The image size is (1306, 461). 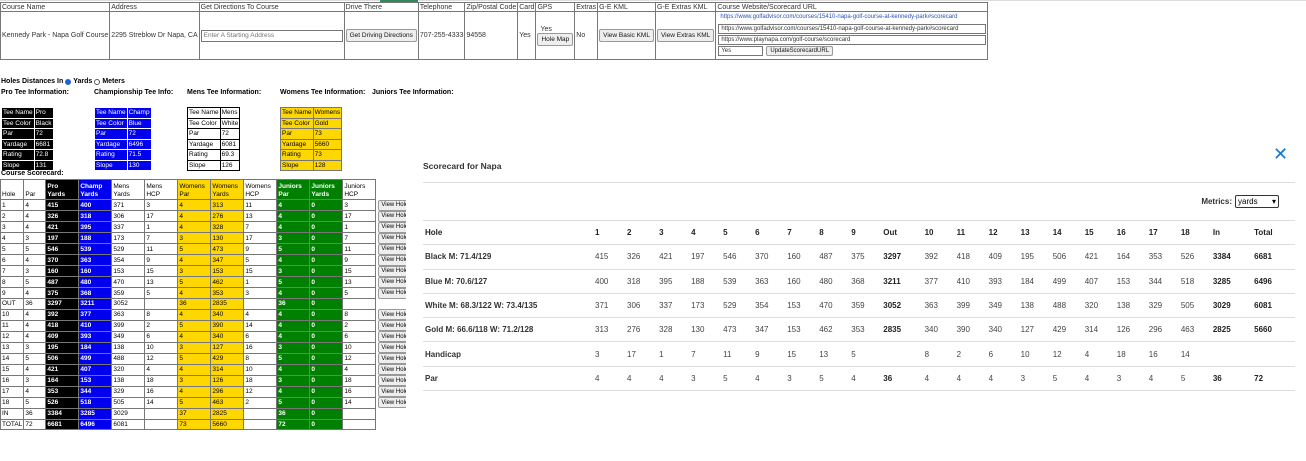 What do you see at coordinates (128, 189) in the screenshot?
I see `scorecard-header: Mens Yards` at bounding box center [128, 189].